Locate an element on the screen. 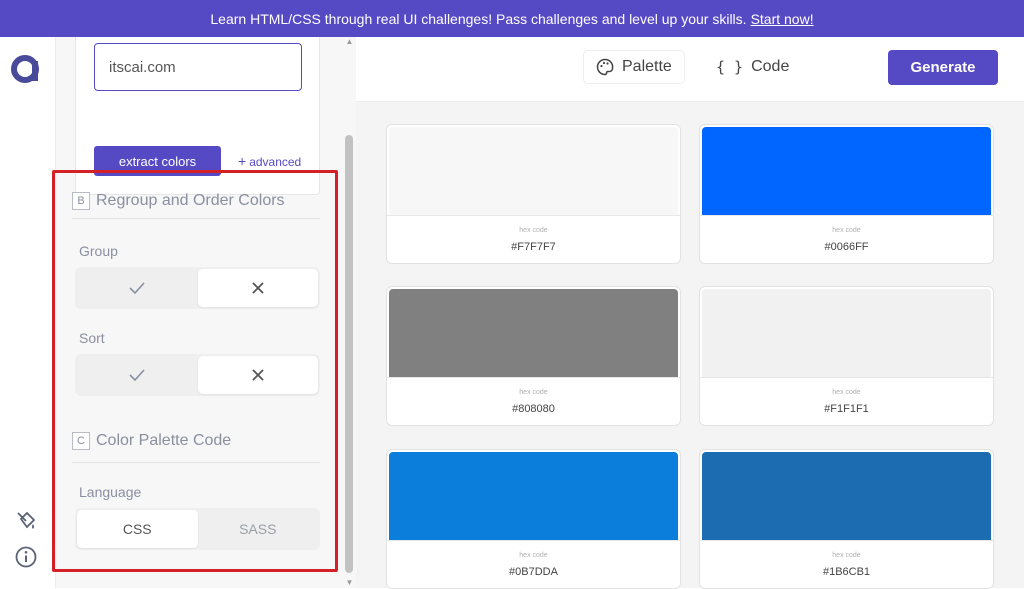 This screenshot has height=589, width=1024. website-url-input is located at coordinates (198, 67).